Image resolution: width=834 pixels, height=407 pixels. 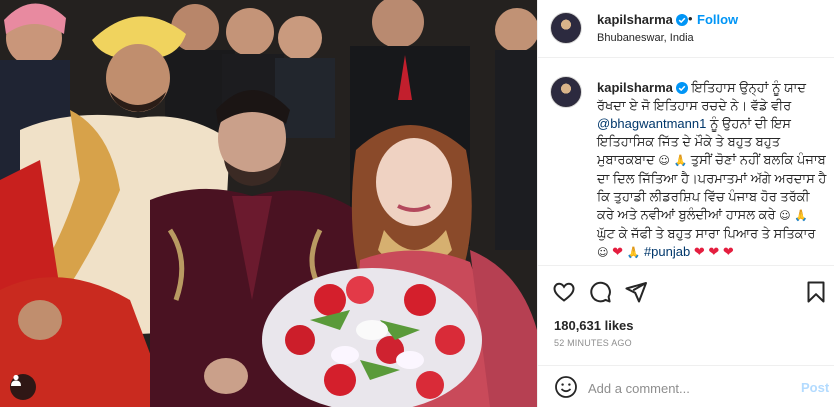 What do you see at coordinates (16, 380) in the screenshot?
I see `user-silhouette-icon` at bounding box center [16, 380].